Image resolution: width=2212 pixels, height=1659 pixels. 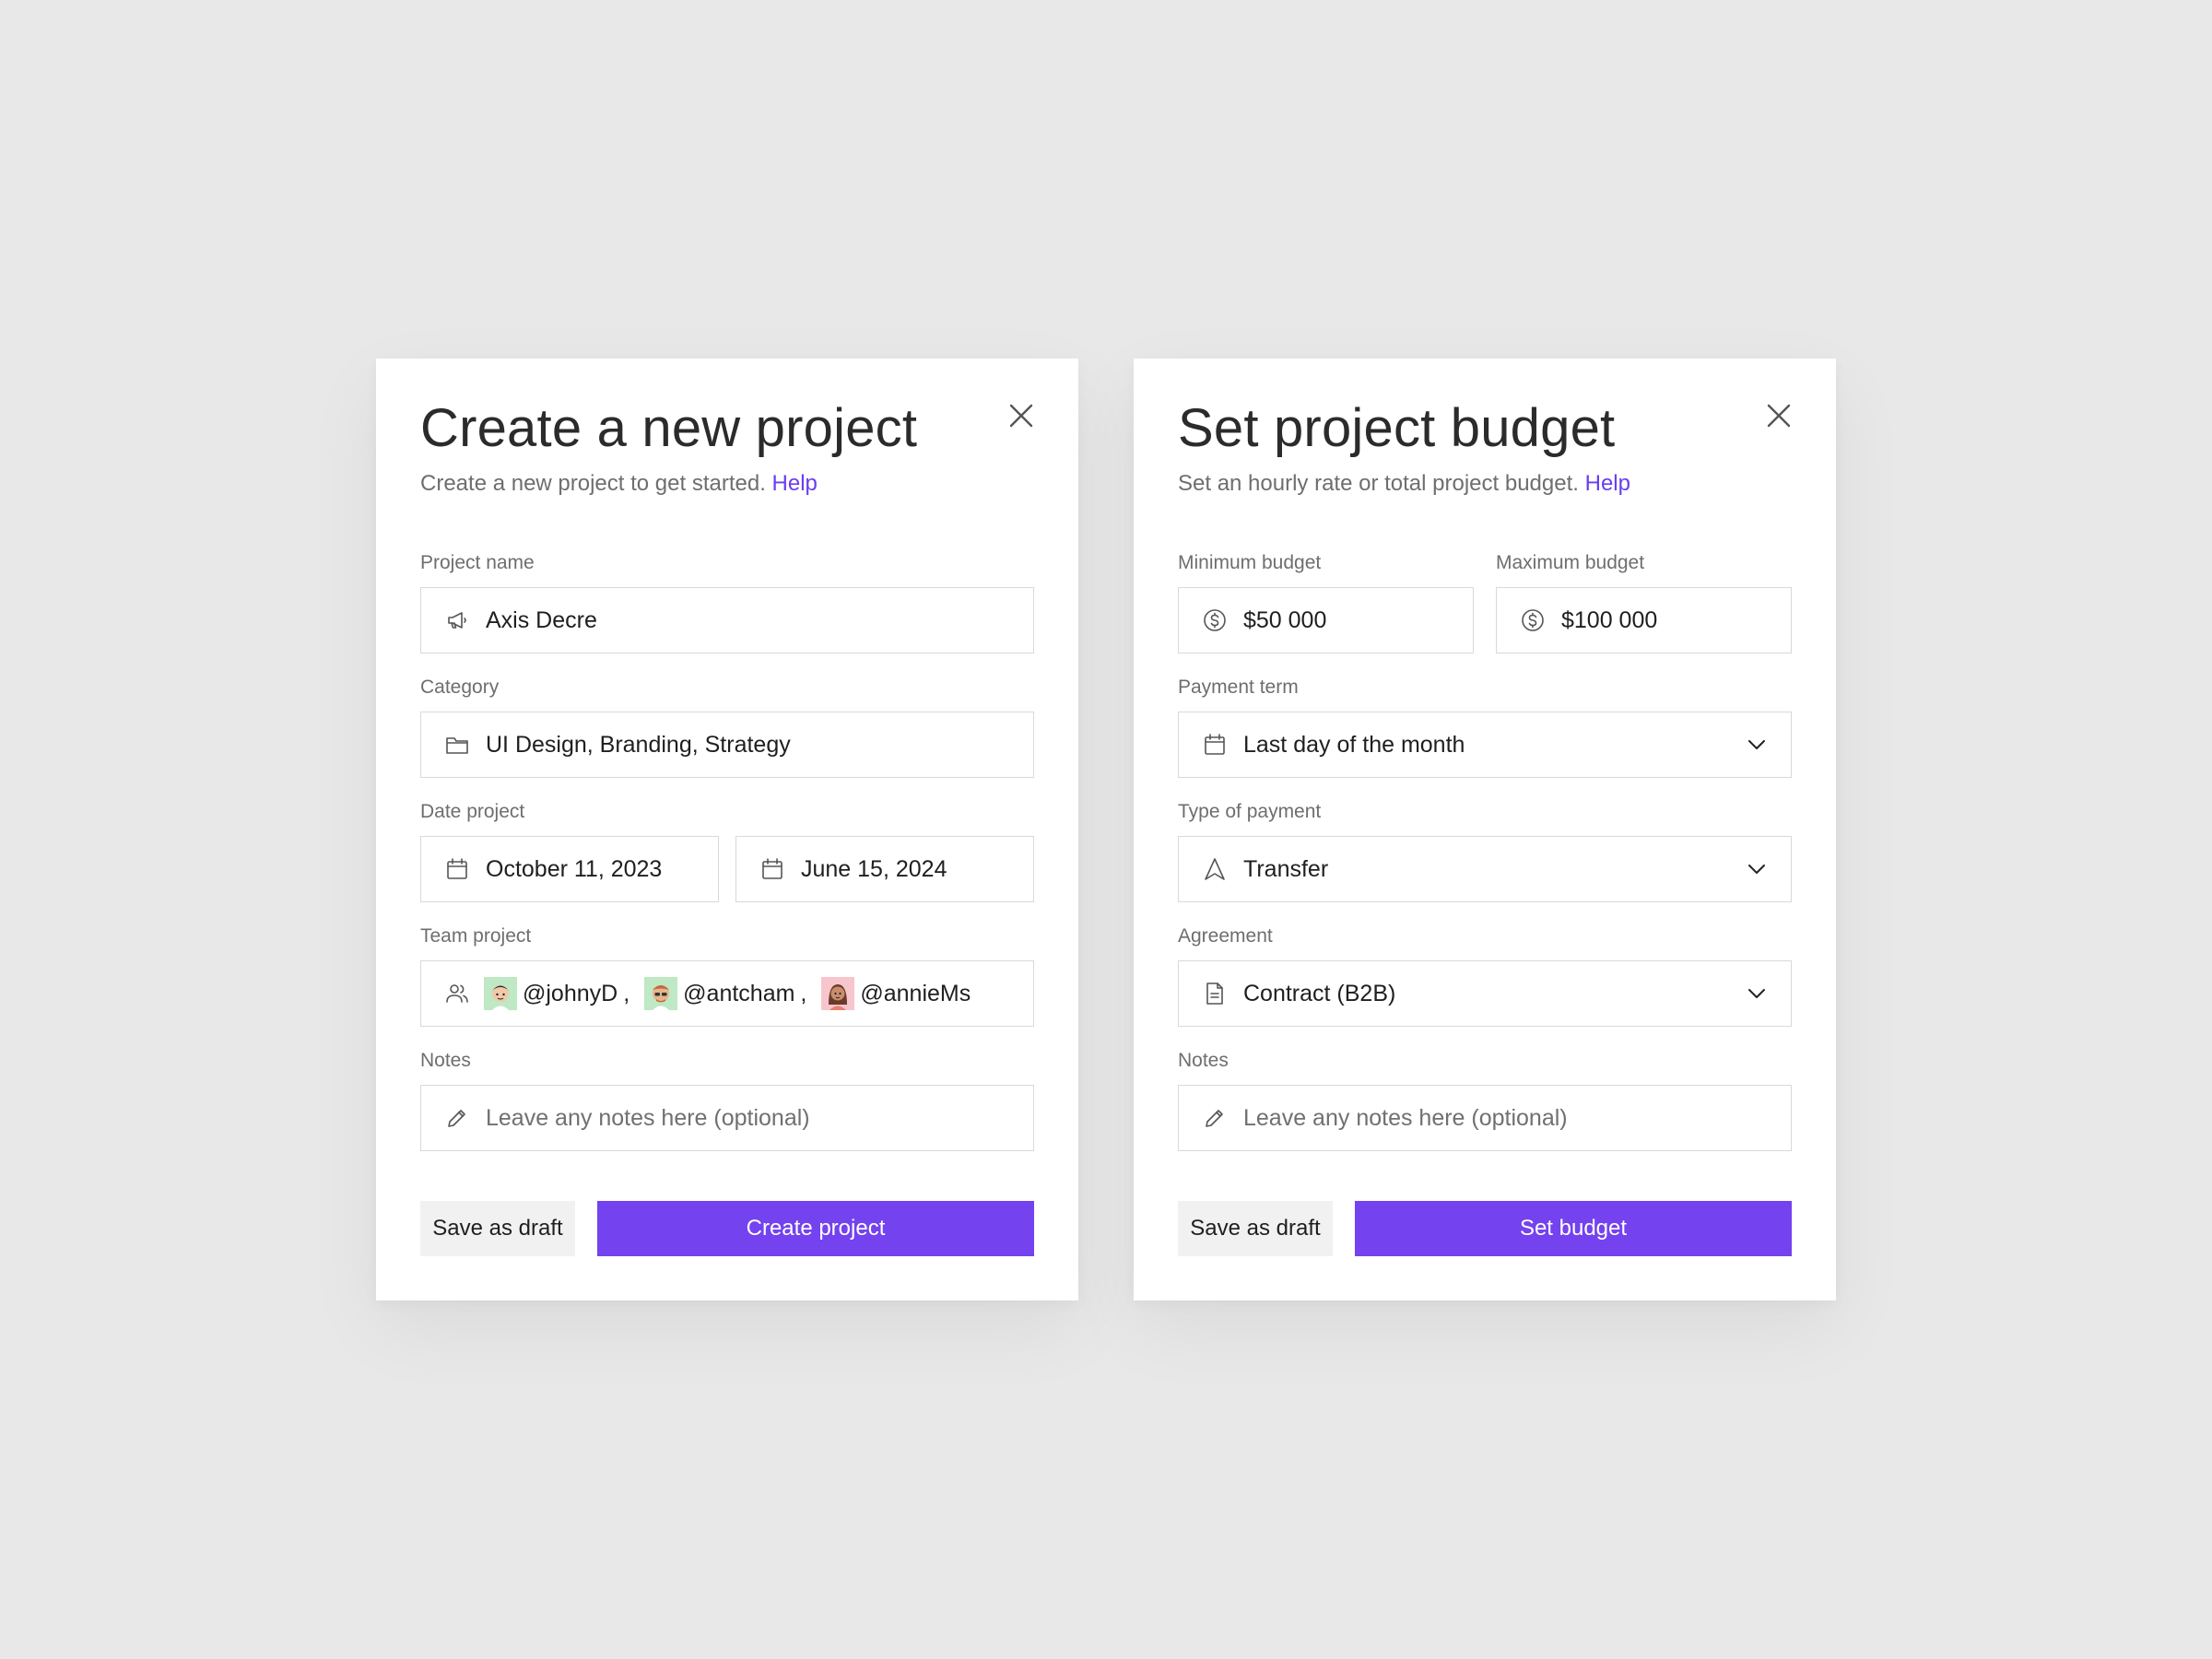 What do you see at coordinates (460, 687) in the screenshot?
I see `category-label: Category` at bounding box center [460, 687].